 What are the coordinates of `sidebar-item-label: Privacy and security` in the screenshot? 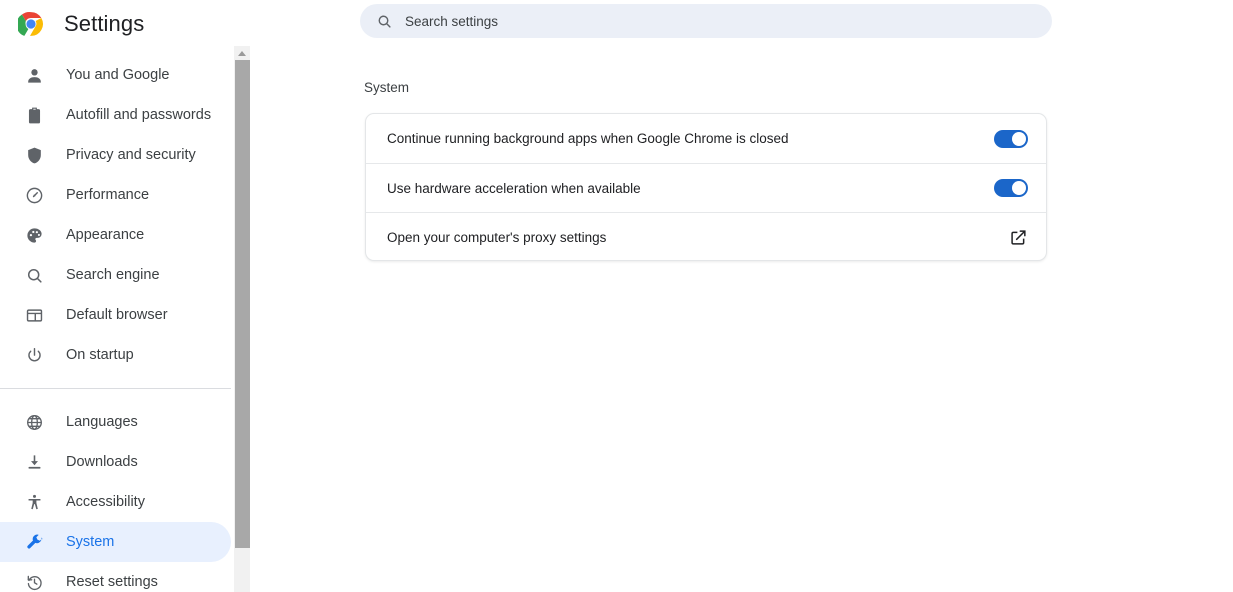 It's located at (131, 155).